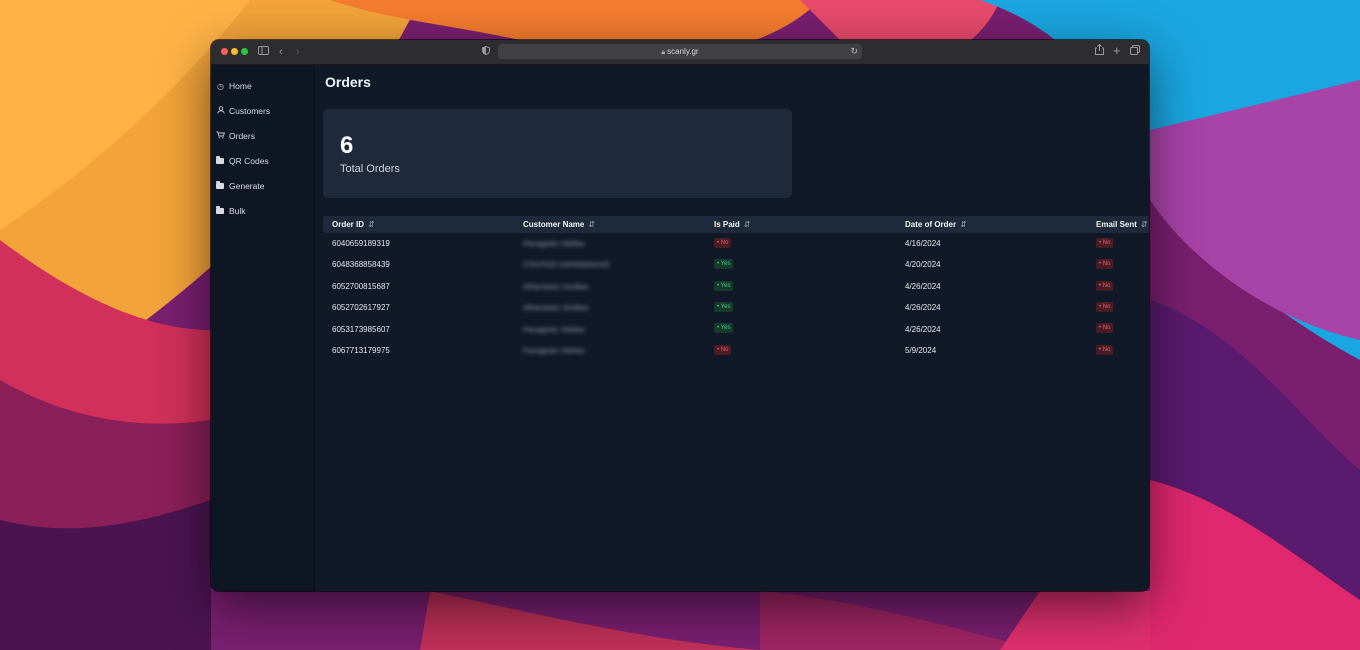  Describe the element at coordinates (1099, 51) in the screenshot. I see `share-icon` at that location.